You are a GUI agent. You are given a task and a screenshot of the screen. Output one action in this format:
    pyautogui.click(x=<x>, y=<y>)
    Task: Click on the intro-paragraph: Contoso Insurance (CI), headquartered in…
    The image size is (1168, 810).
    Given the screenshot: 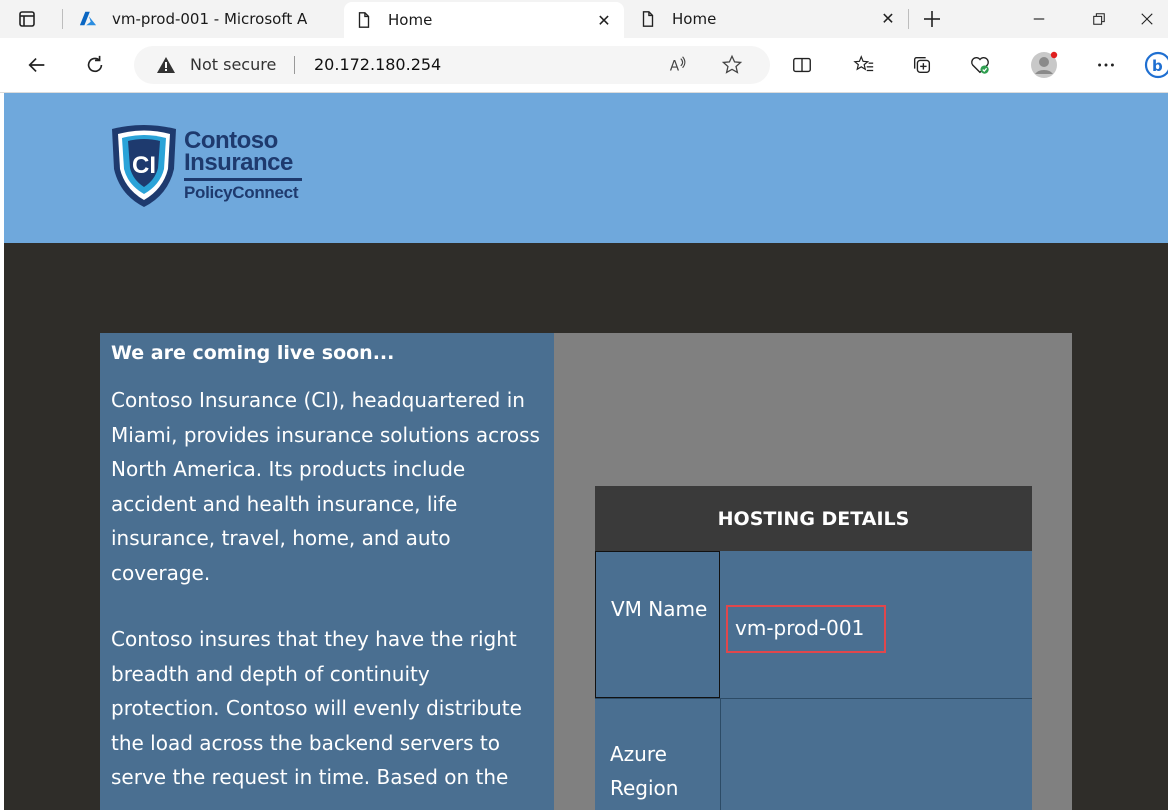 What is the action you would take?
    pyautogui.click(x=325, y=486)
    